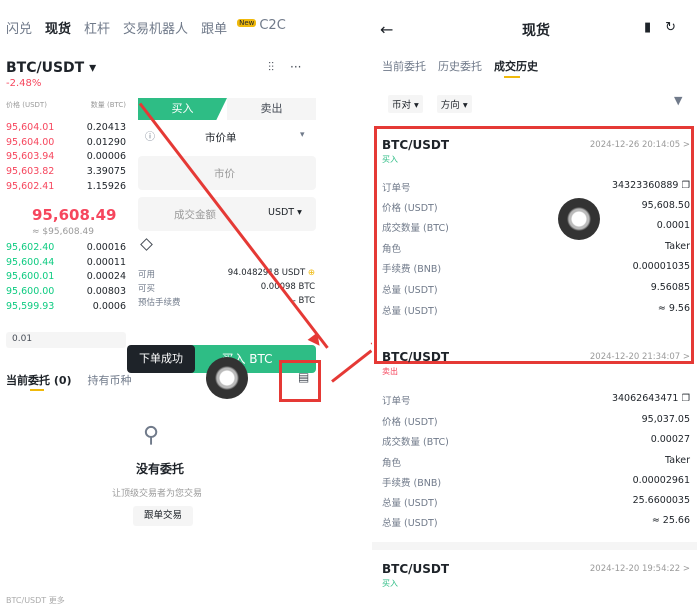  Describe the element at coordinates (108, 105) in the screenshot. I see `ob-qty-header: 数量 (BTC)` at that location.